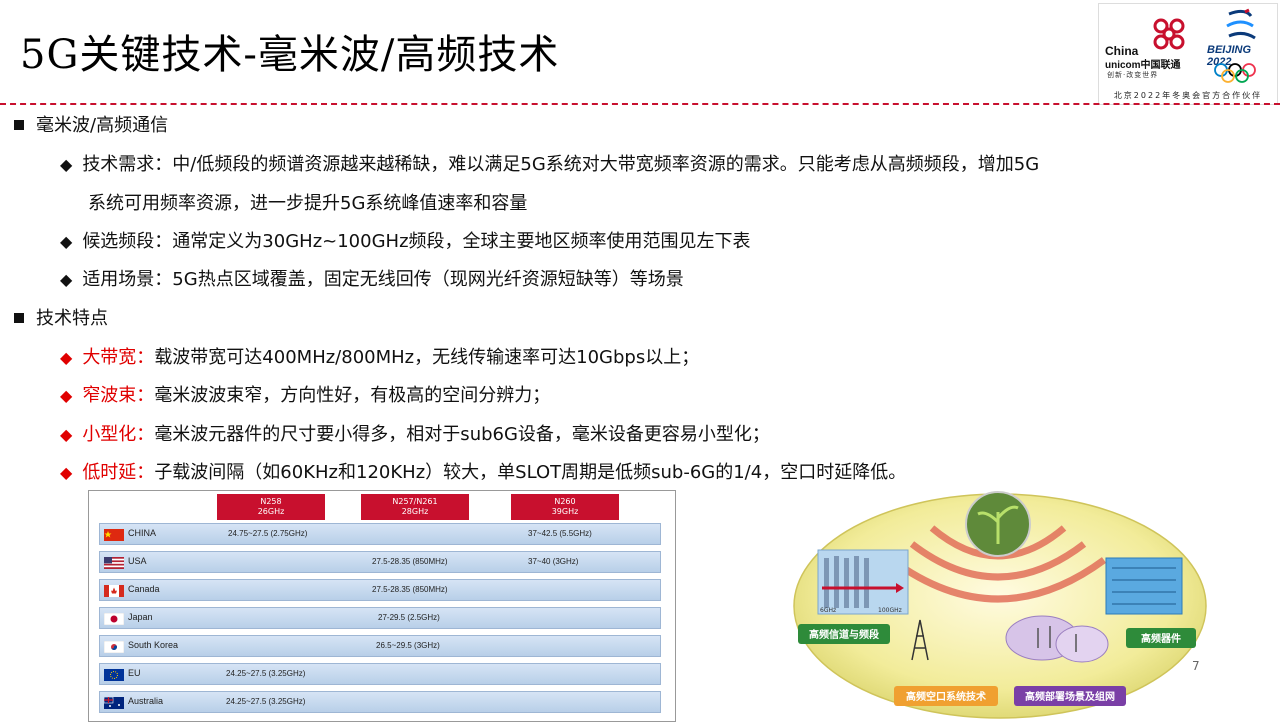  What do you see at coordinates (1144, 586) in the screenshot?
I see `hf-device-icon` at bounding box center [1144, 586].